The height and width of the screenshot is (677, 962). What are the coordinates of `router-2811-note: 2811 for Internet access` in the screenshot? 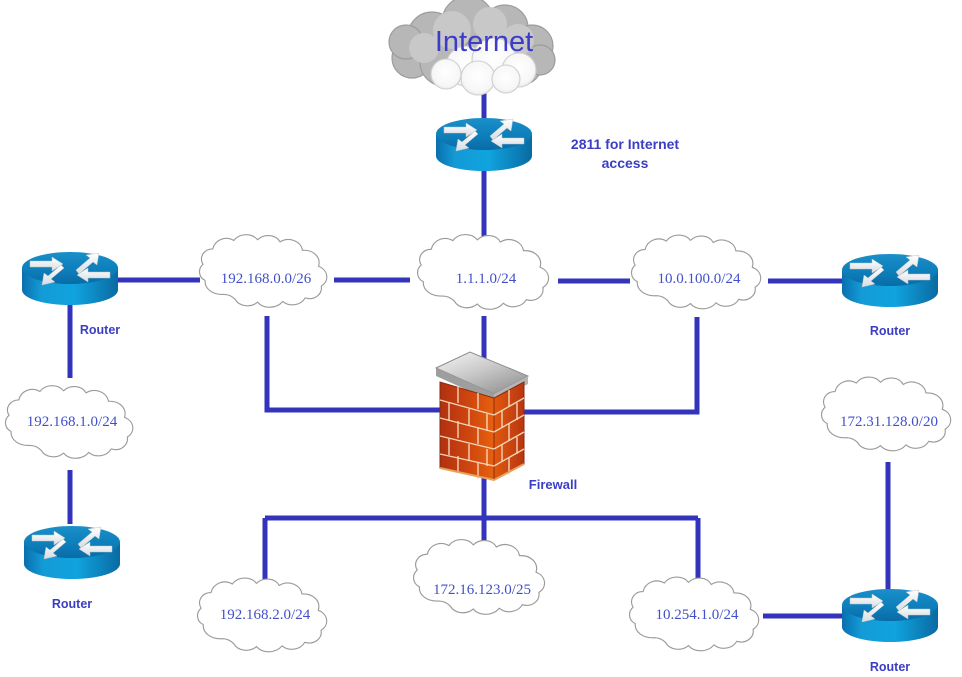 It's located at (625, 154).